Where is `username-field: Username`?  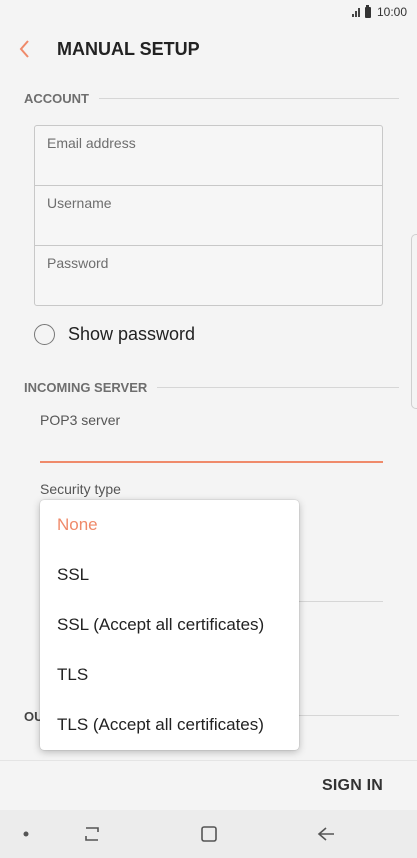
username-field: Username is located at coordinates (208, 216).